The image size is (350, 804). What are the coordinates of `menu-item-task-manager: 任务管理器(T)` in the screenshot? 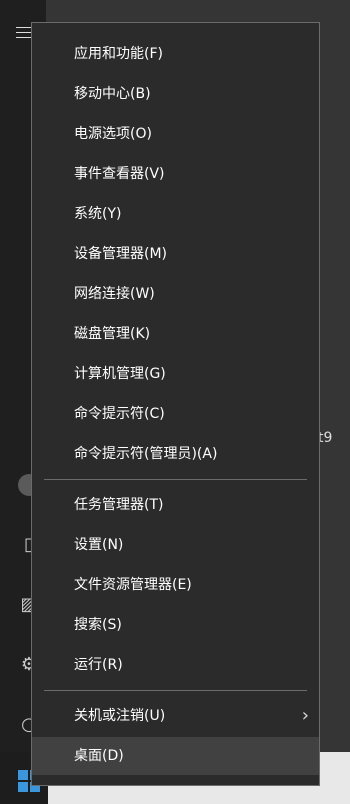 It's located at (175, 505).